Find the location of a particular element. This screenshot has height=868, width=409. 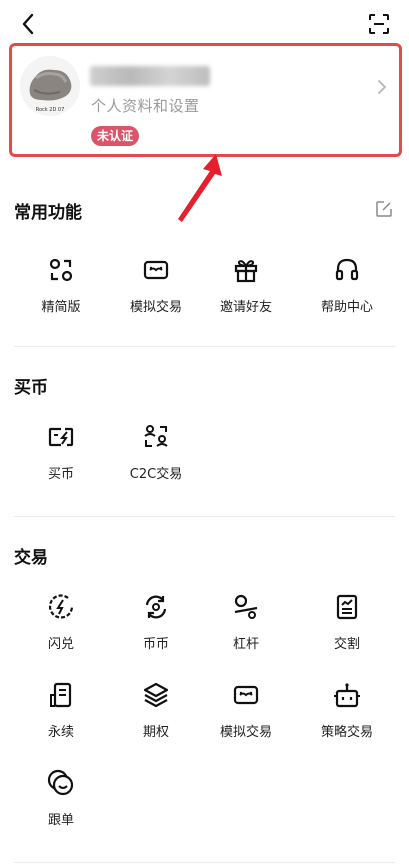

feature-copy-trading: 跟单 is located at coordinates (61, 802).